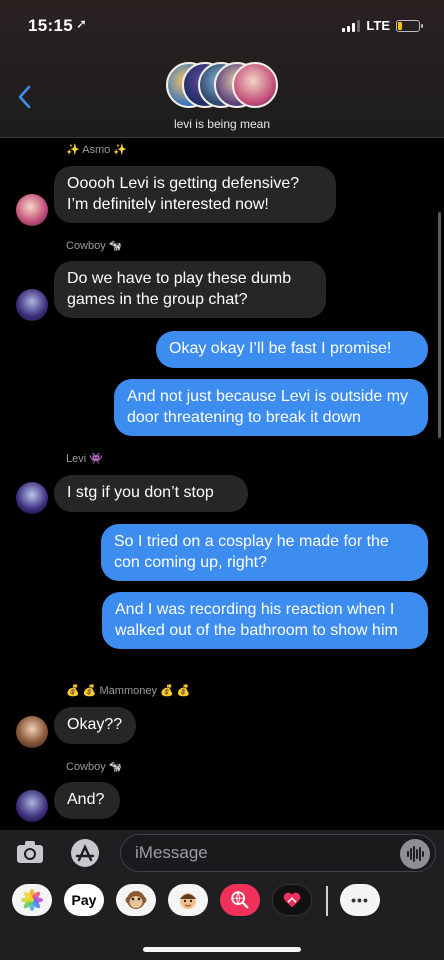 The height and width of the screenshot is (960, 444). What do you see at coordinates (25, 97) in the screenshot?
I see `back-chevron-icon` at bounding box center [25, 97].